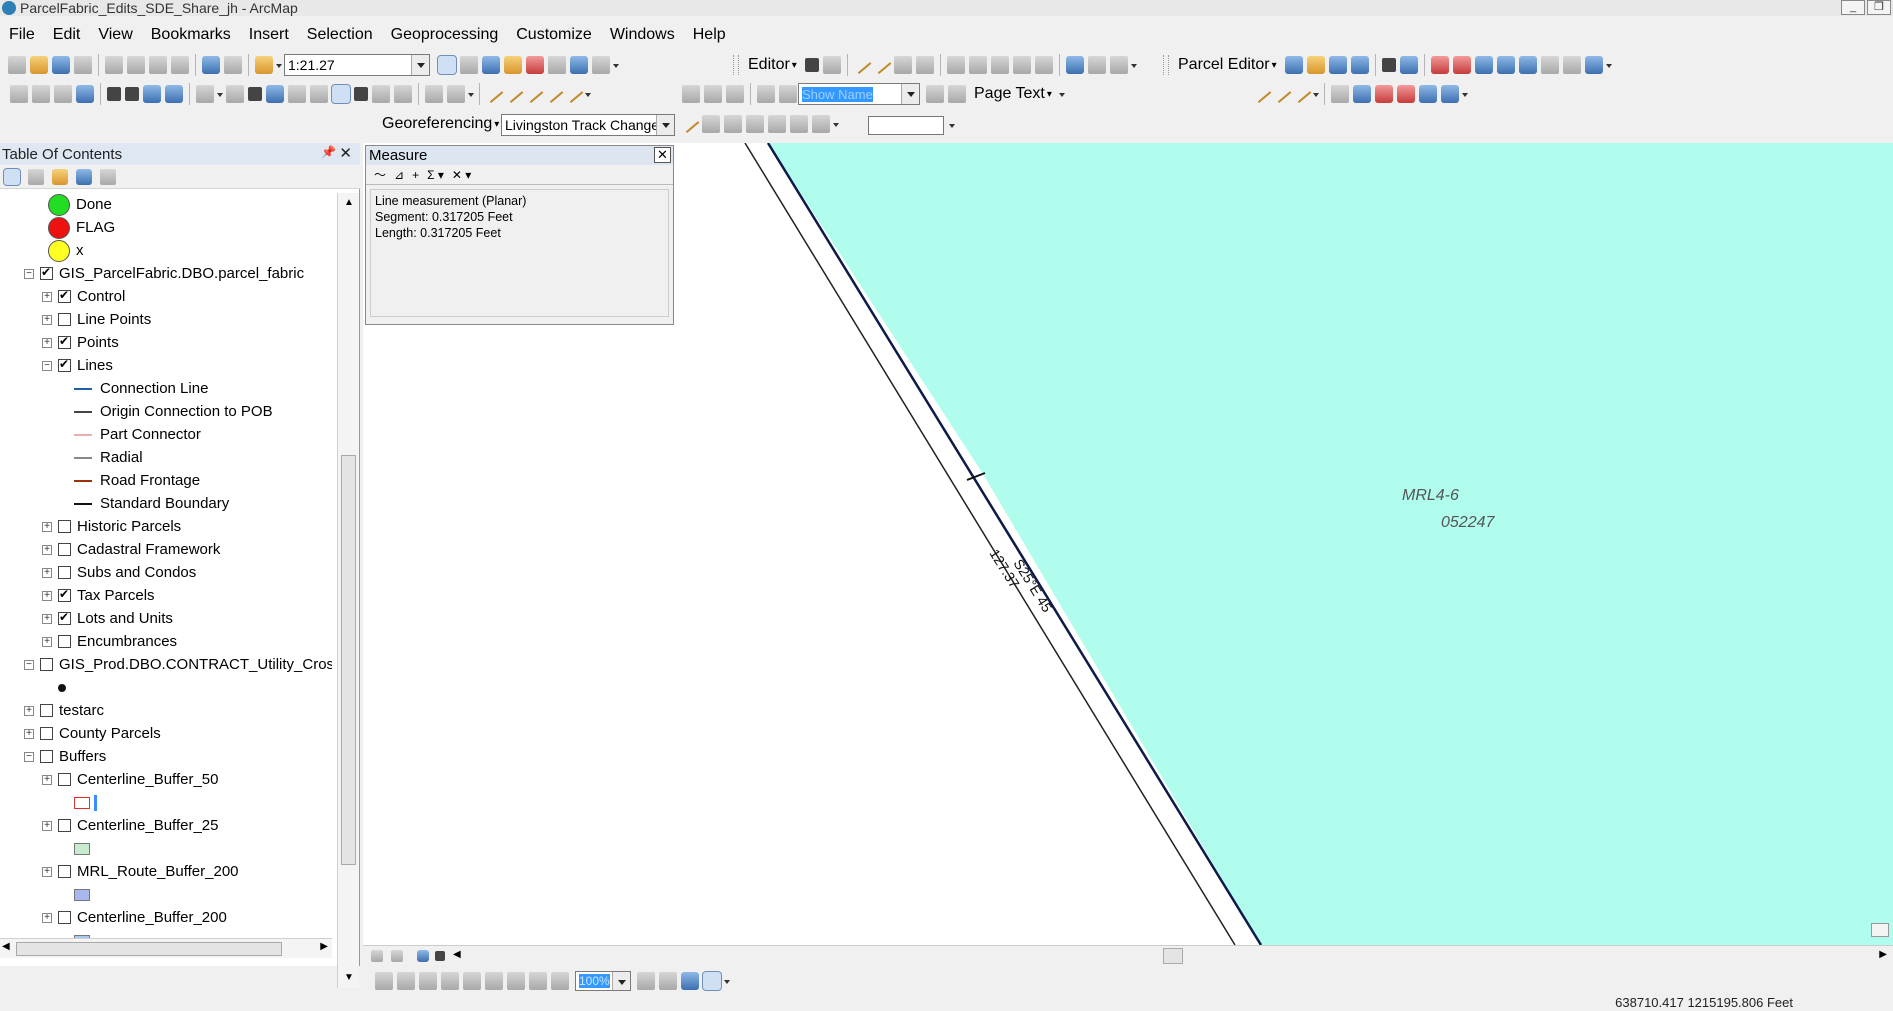  What do you see at coordinates (560, 981) in the screenshot?
I see `layout-forward-icon` at bounding box center [560, 981].